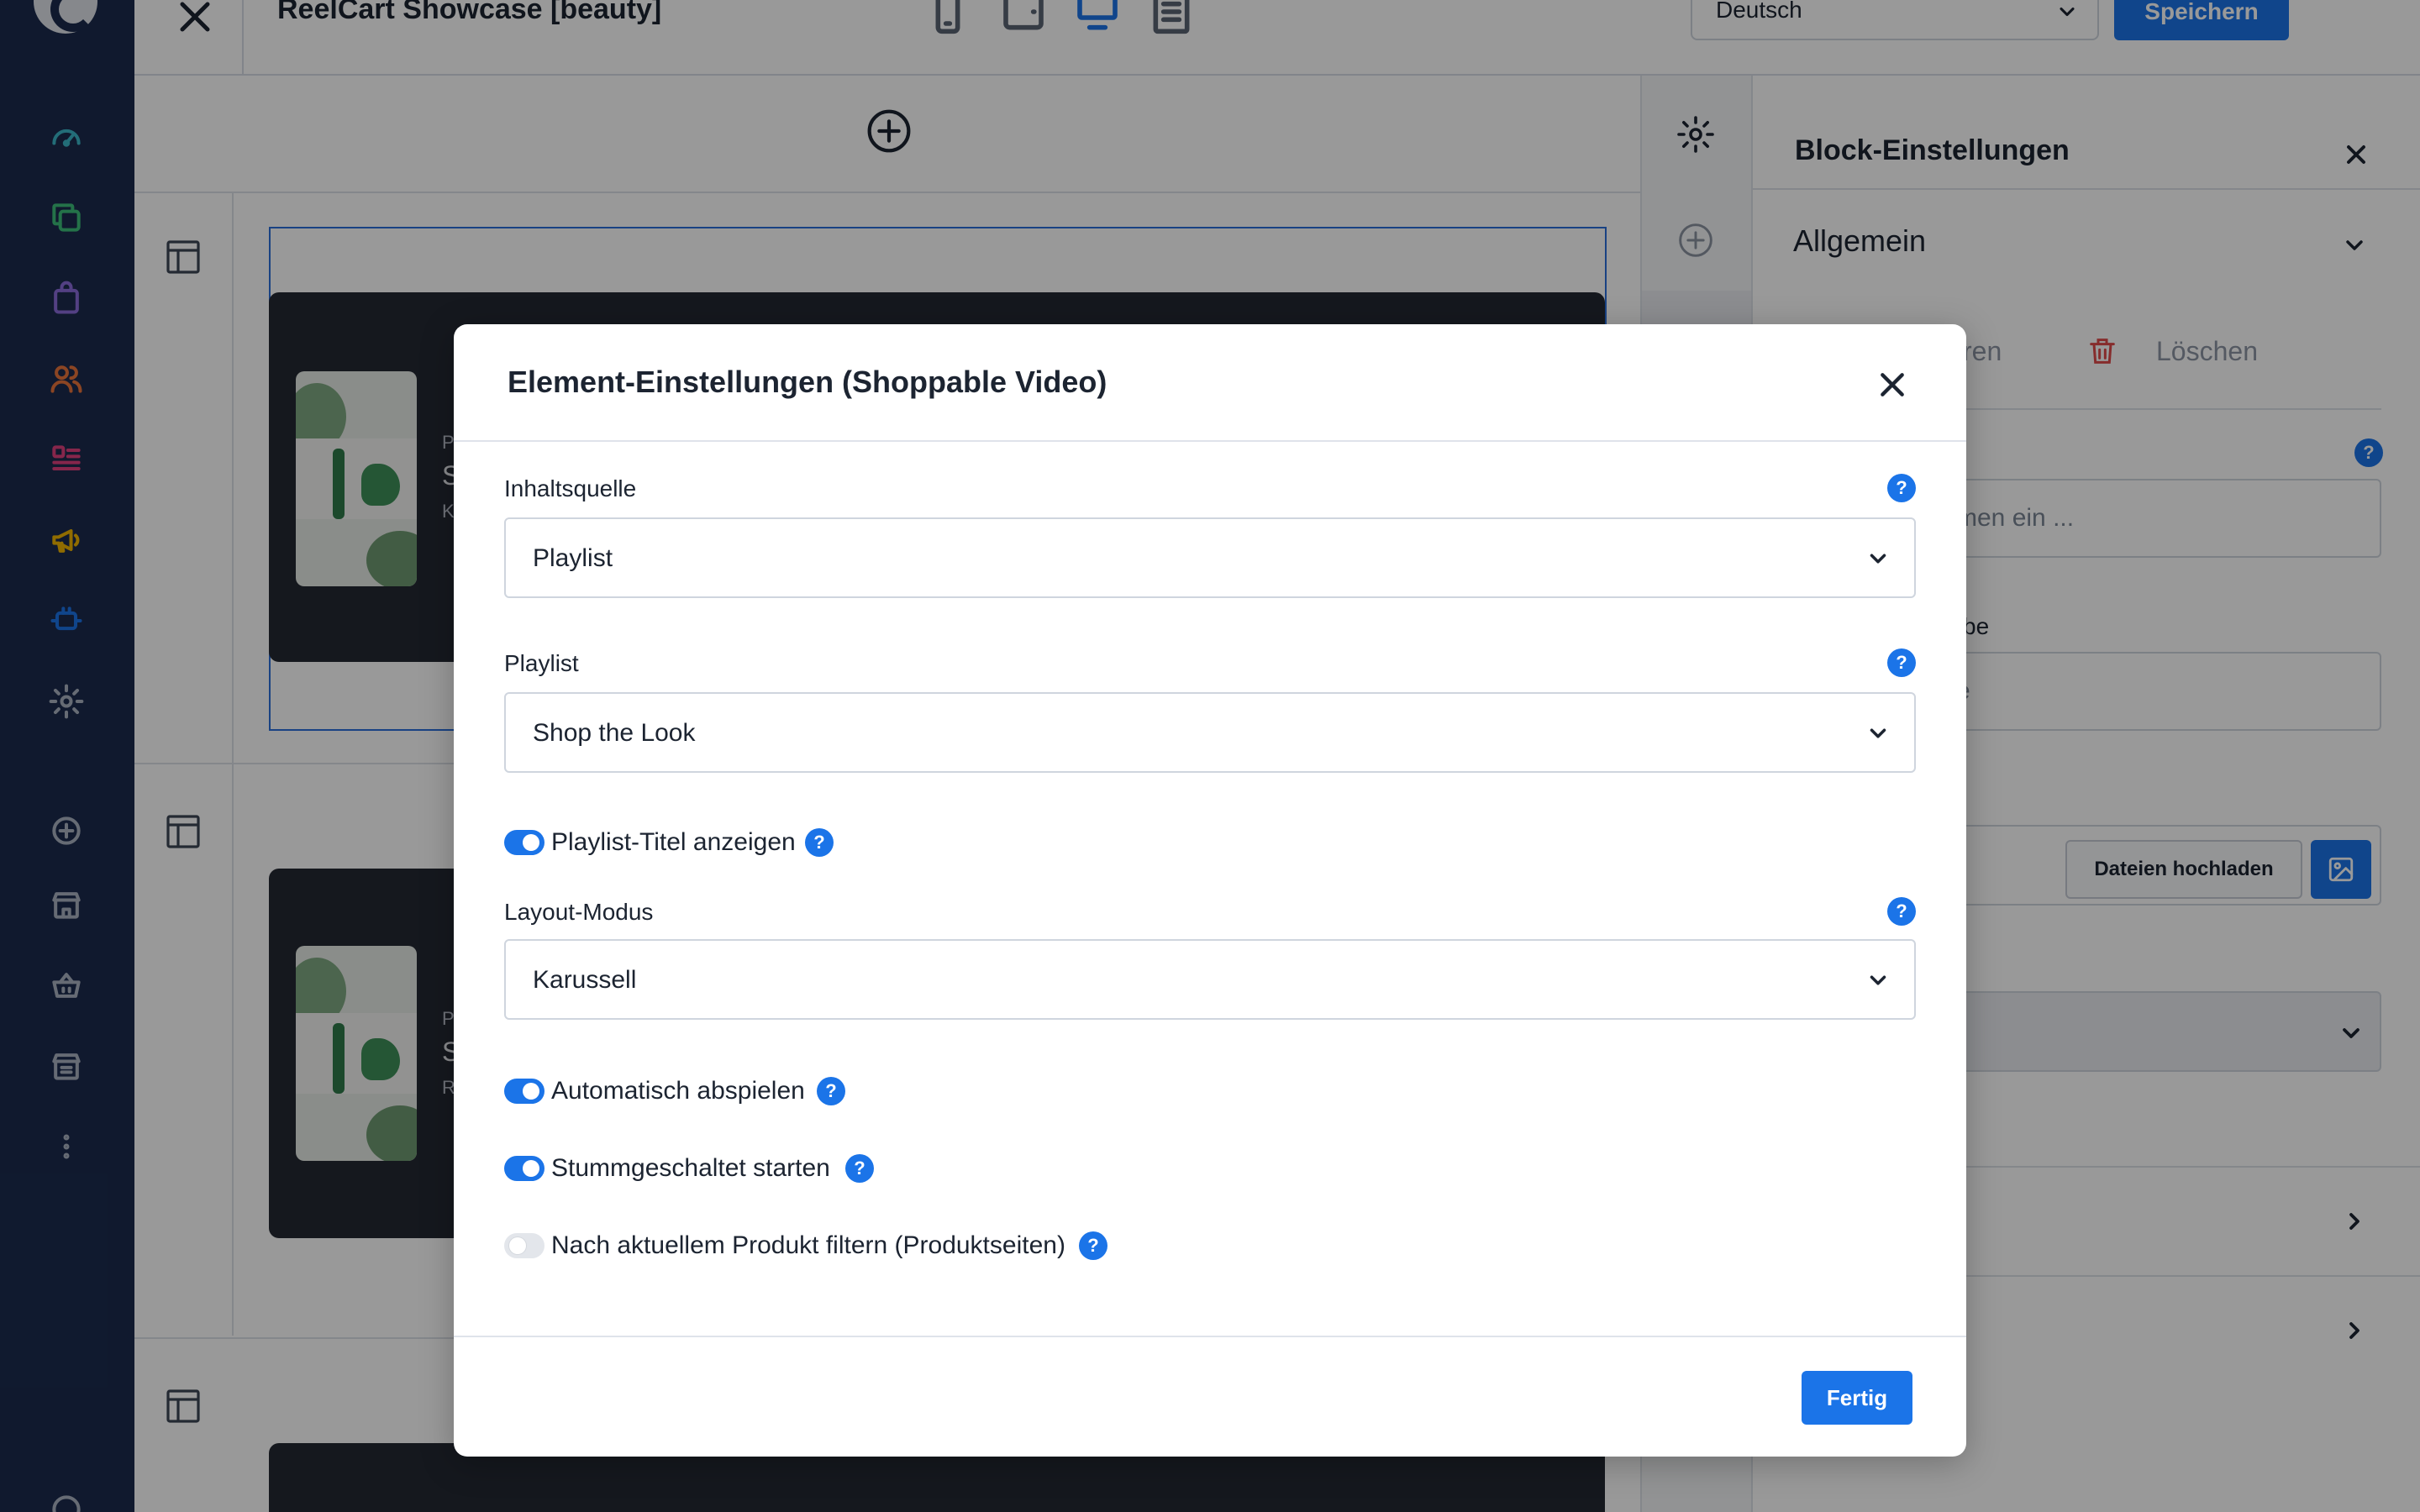 This screenshot has height=1512, width=2420. What do you see at coordinates (585, 980) in the screenshot?
I see `select-value: Karussell` at bounding box center [585, 980].